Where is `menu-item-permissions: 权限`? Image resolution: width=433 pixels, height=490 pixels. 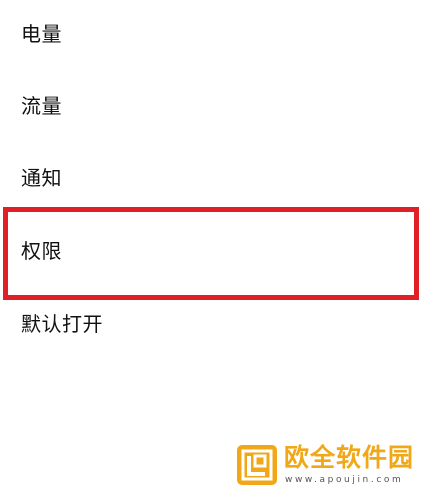
menu-item-permissions: 权限 is located at coordinates (216, 244).